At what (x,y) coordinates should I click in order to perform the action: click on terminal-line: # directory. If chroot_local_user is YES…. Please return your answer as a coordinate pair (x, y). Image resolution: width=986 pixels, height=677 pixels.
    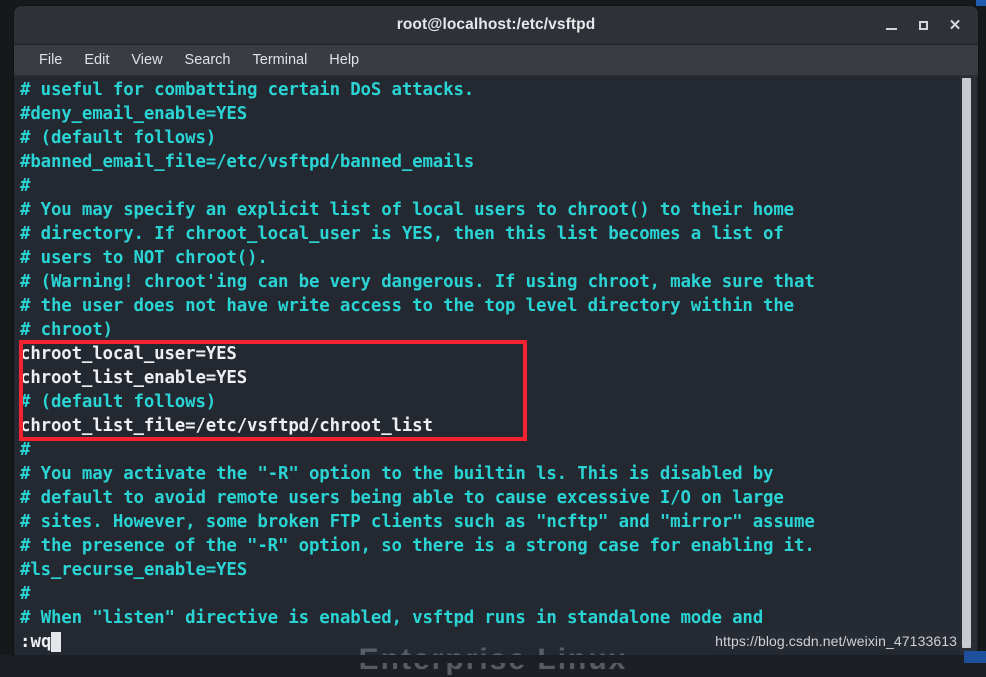
    Looking at the image, I should click on (402, 234).